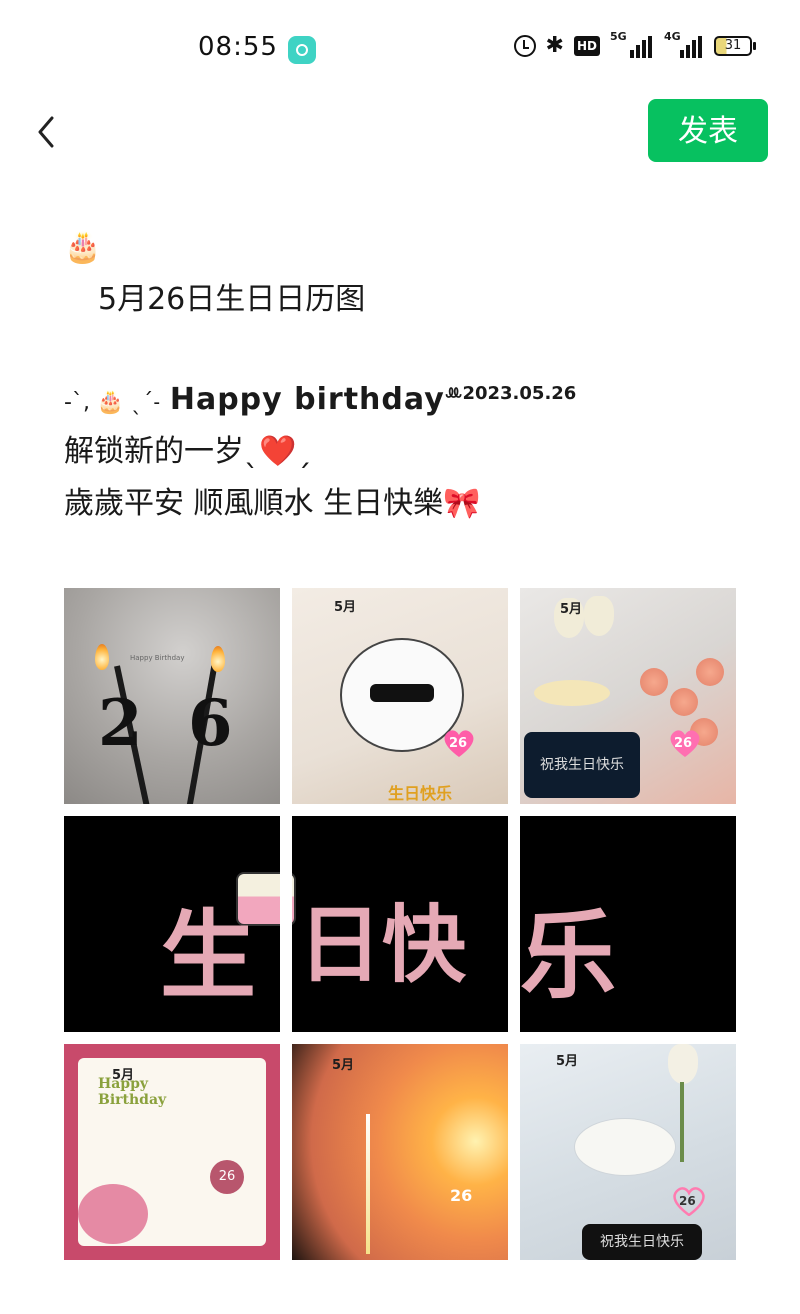  I want to click on image-thumbnail-6: 乐, so click(628, 924).